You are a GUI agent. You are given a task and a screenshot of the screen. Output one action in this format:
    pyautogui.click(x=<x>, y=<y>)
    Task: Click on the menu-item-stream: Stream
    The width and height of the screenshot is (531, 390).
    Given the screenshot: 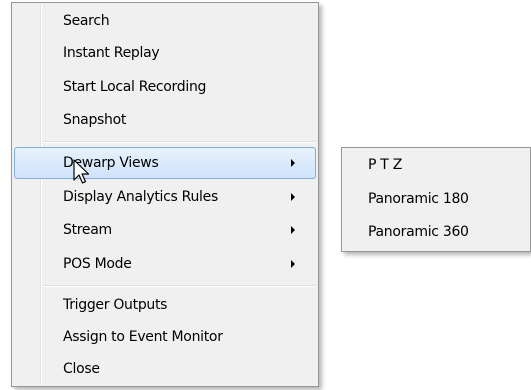 What is the action you would take?
    pyautogui.click(x=165, y=230)
    